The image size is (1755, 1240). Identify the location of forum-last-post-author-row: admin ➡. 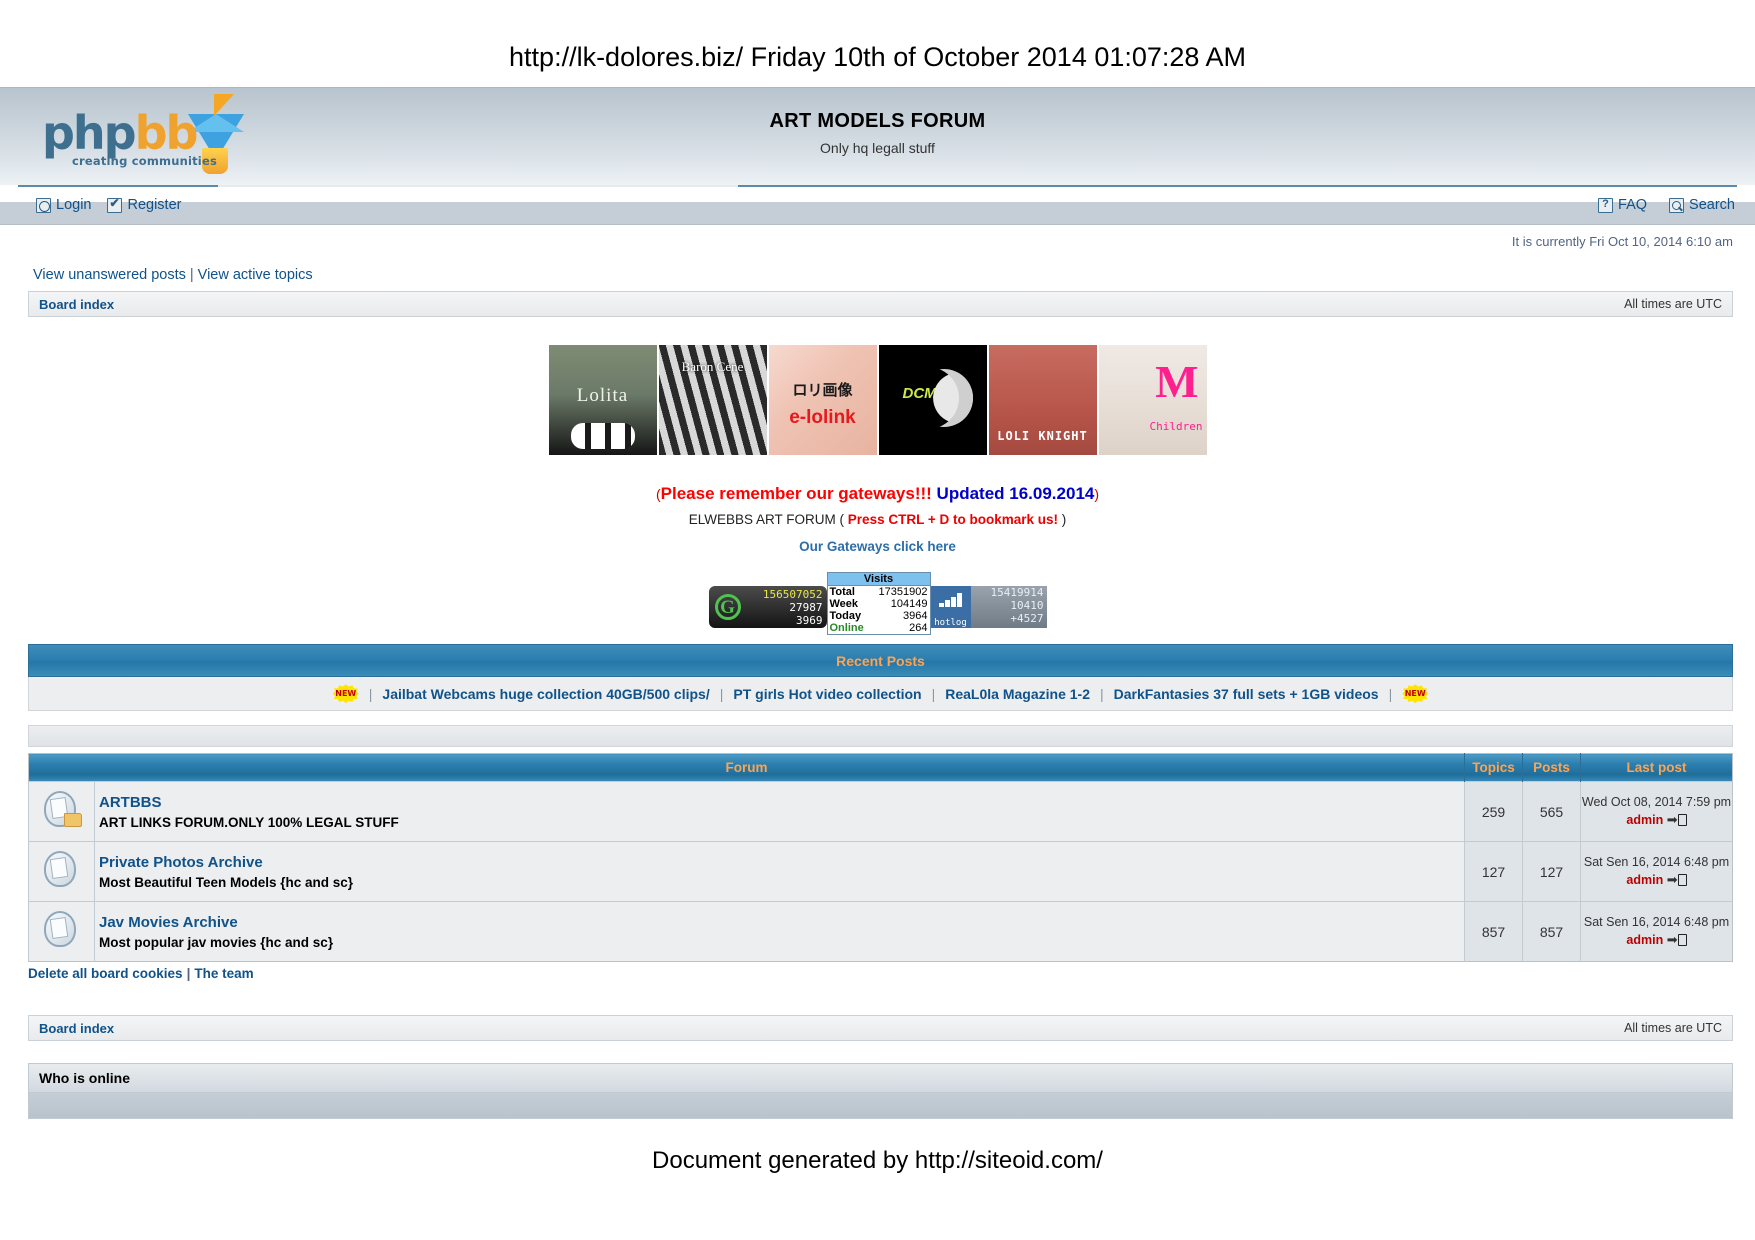
(1656, 940).